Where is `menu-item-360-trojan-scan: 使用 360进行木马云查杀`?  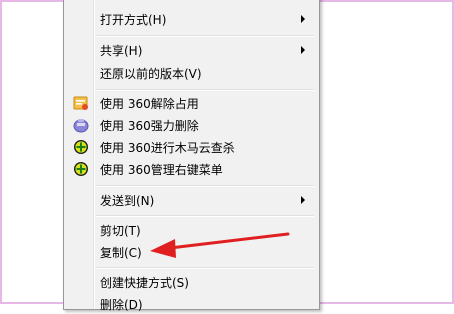
menu-item-360-trojan-scan: 使用 360进行木马云查杀 is located at coordinates (190, 146).